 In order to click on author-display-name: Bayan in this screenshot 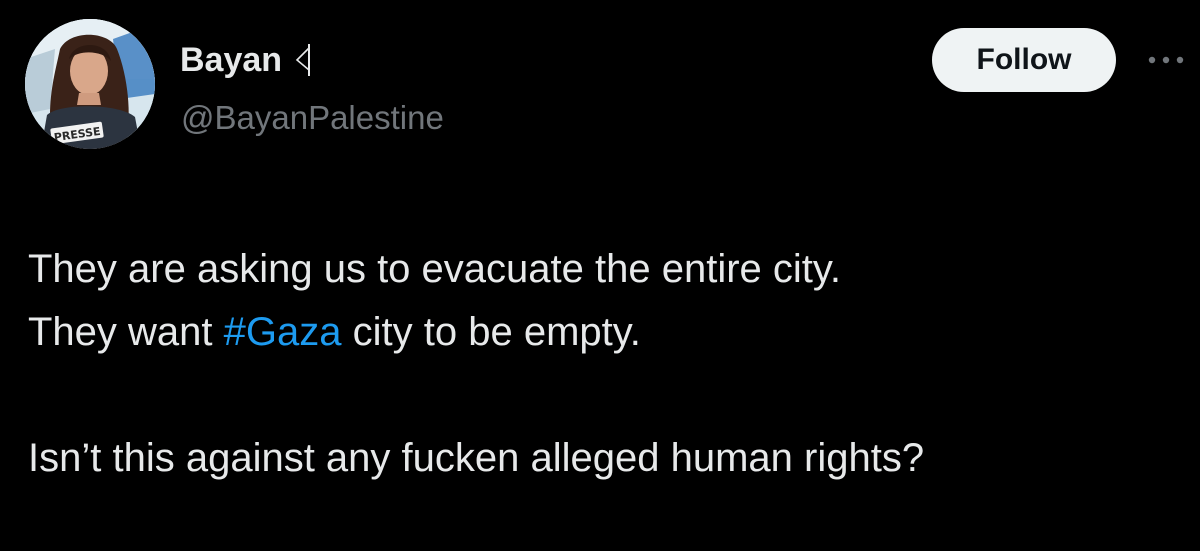, I will do `click(231, 60)`.